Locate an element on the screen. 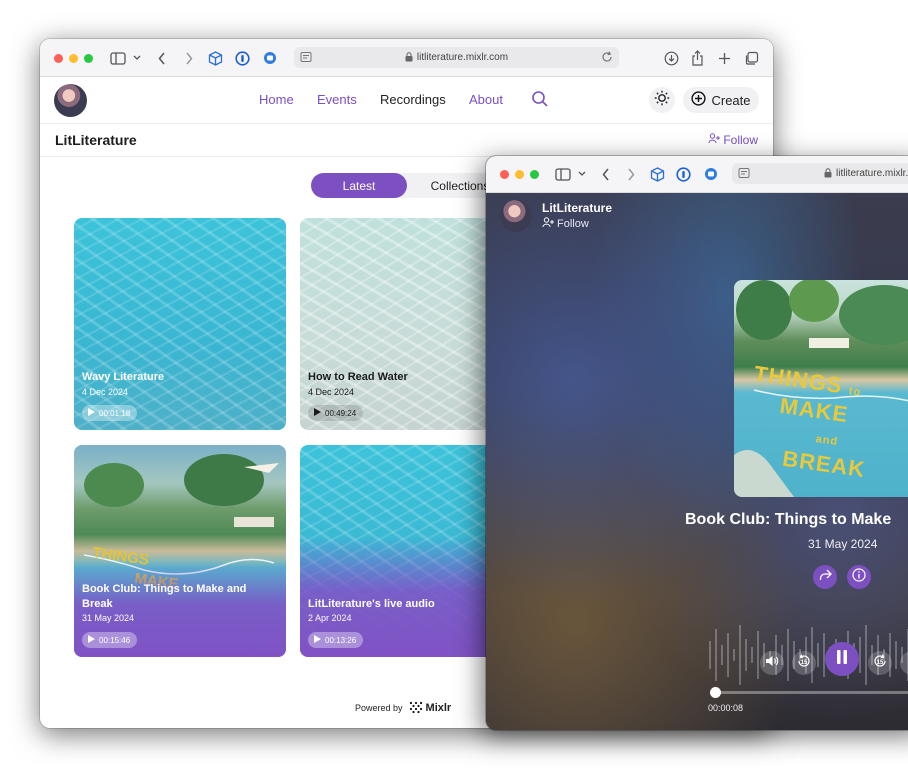 This screenshot has height=768, width=908. download-icon is located at coordinates (671, 58).